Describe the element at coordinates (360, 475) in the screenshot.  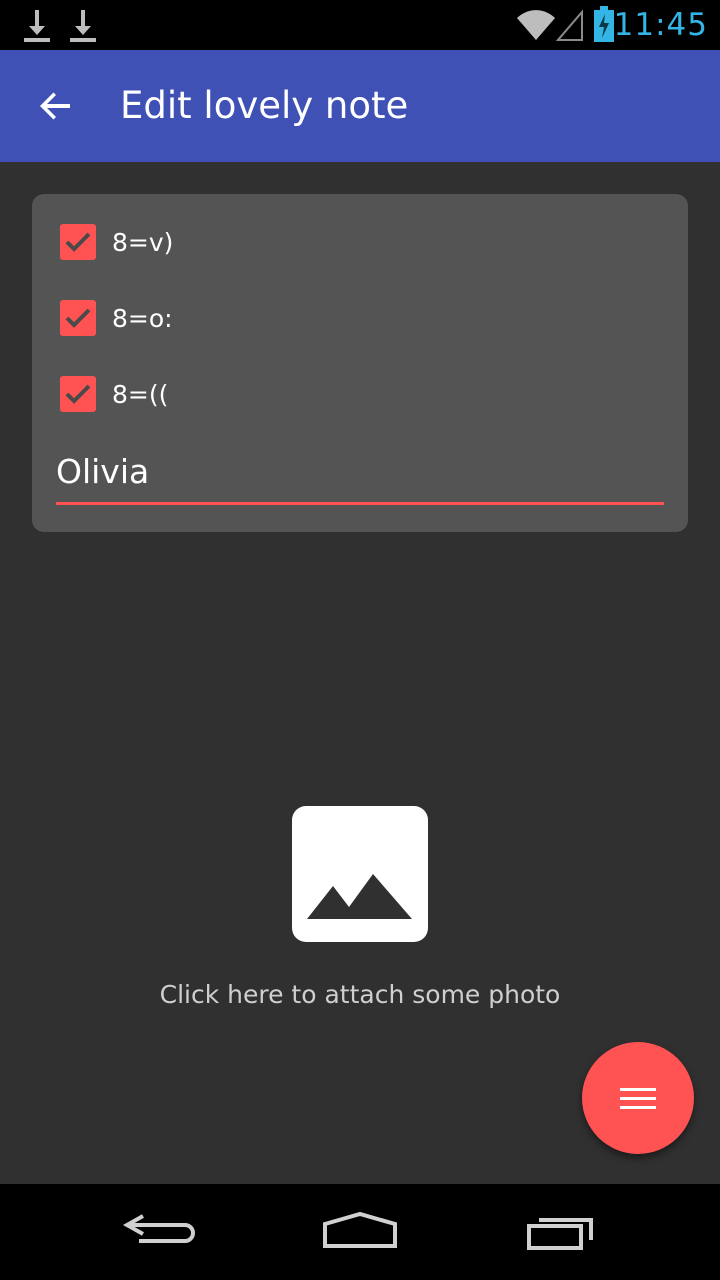
I see `note-title-input: Olivia` at that location.